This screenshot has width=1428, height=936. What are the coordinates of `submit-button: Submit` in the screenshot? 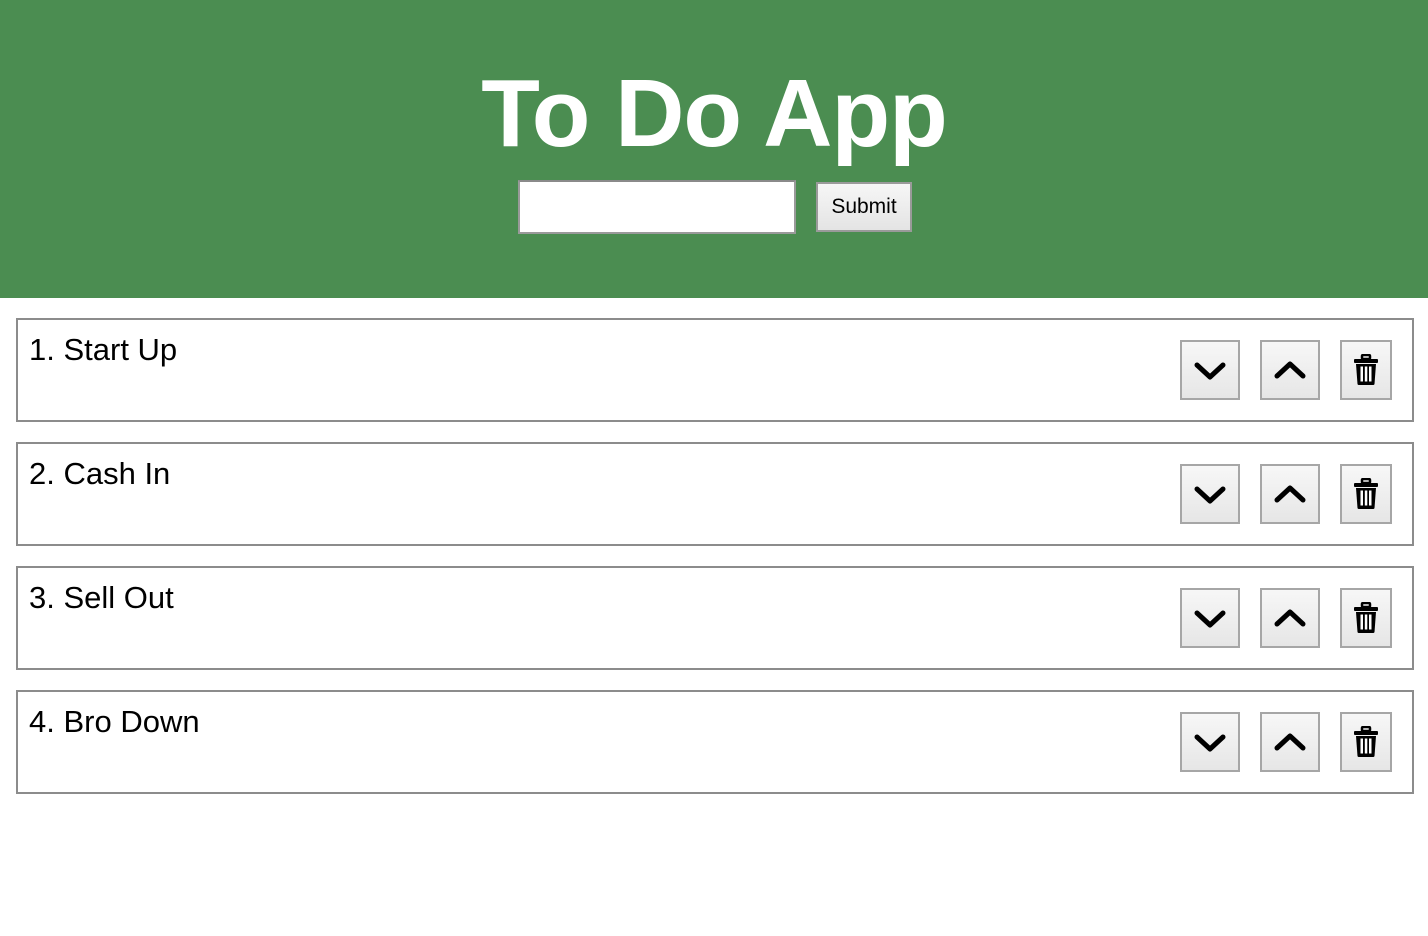 It's located at (864, 207).